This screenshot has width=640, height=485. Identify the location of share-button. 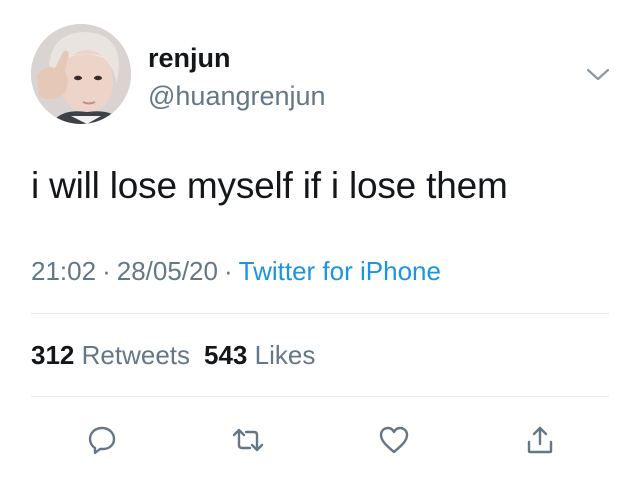
(540, 440).